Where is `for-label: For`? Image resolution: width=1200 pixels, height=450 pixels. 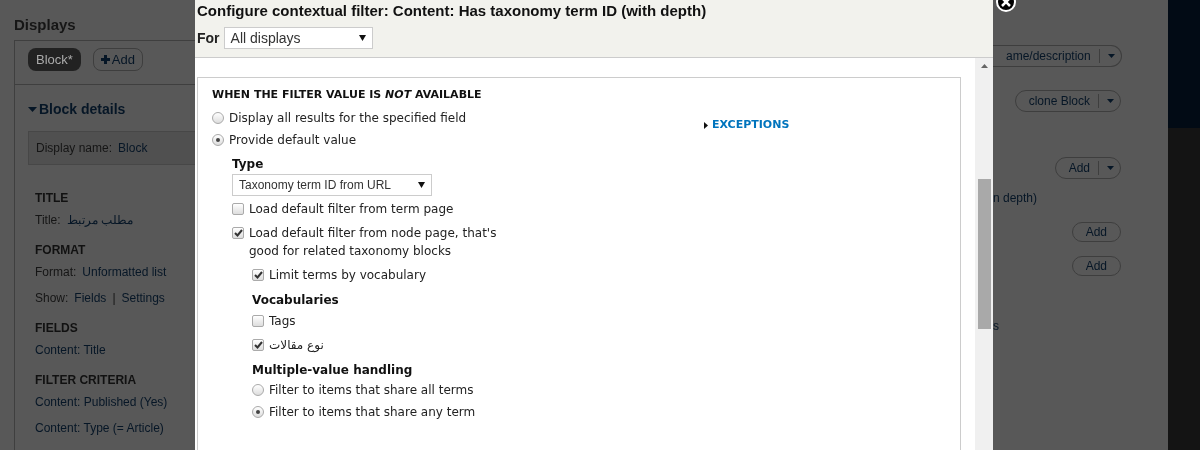 for-label: For is located at coordinates (208, 38).